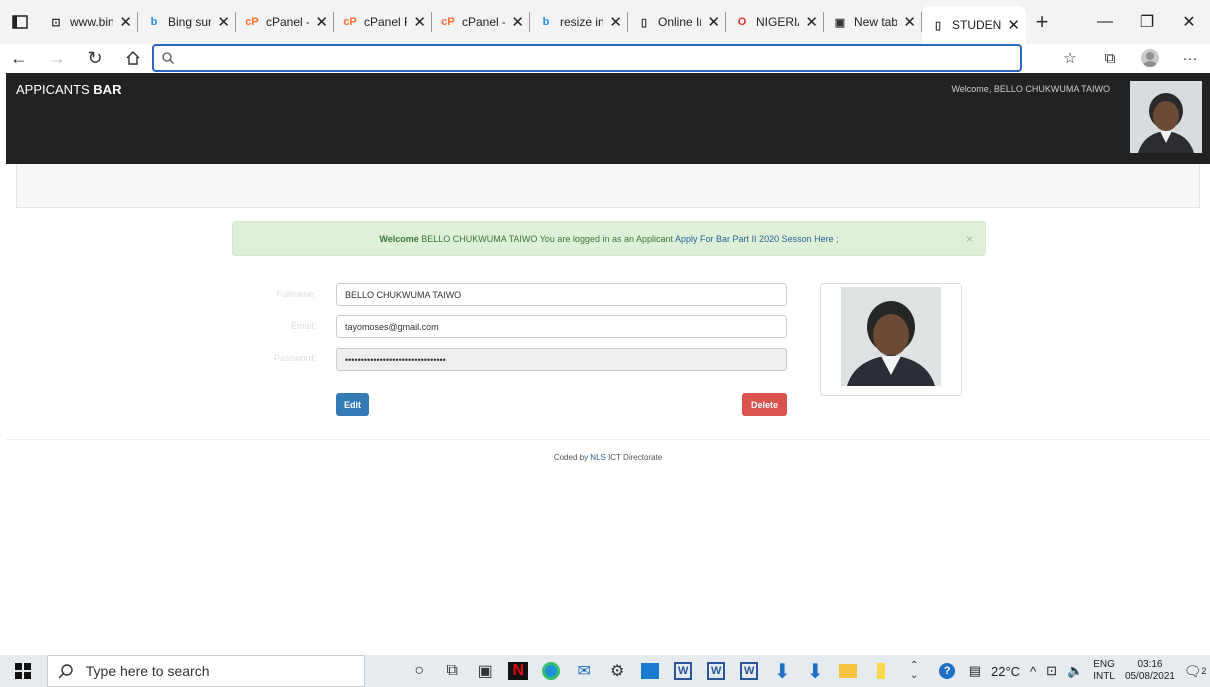 The height and width of the screenshot is (687, 1210). I want to click on settings-gear-icon: ⚙, so click(617, 671).